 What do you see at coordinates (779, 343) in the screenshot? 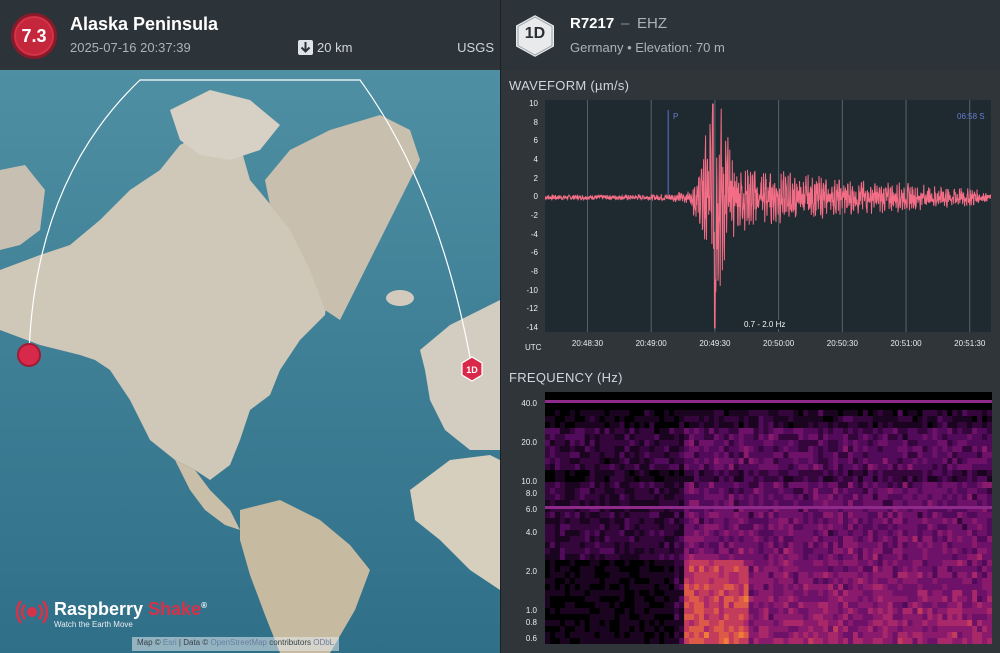
I see `waveform-x-tick: 20:50:00` at bounding box center [779, 343].